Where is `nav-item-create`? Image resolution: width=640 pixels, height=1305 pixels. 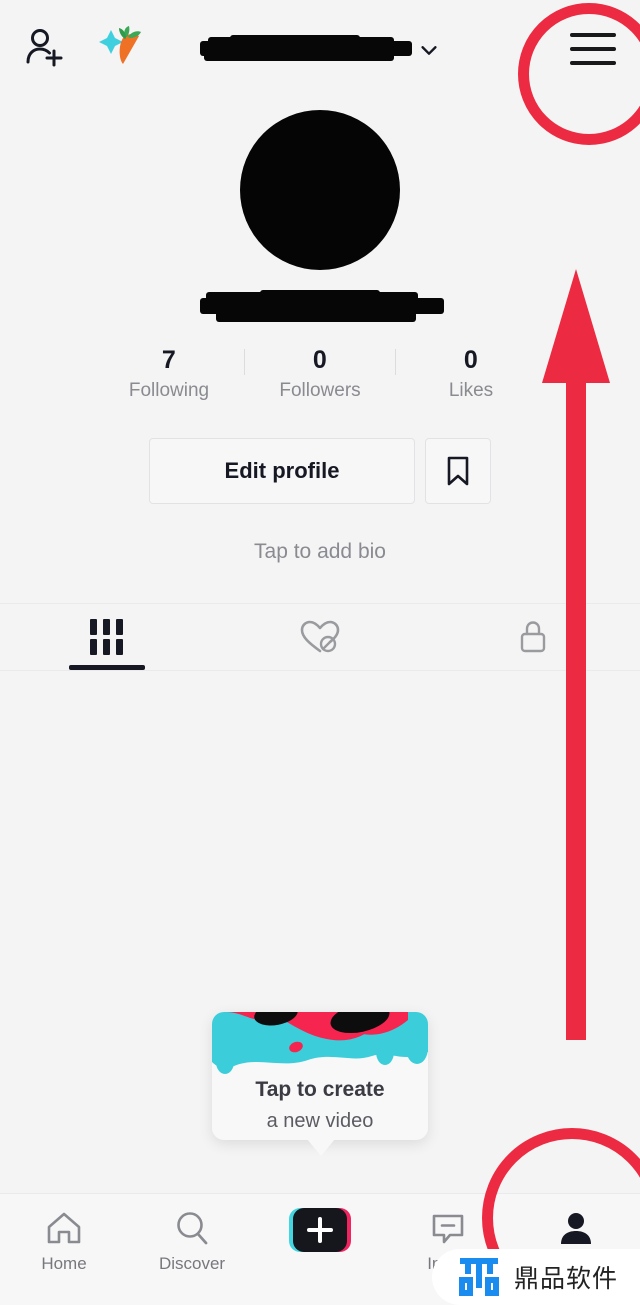 nav-item-create is located at coordinates (320, 1223).